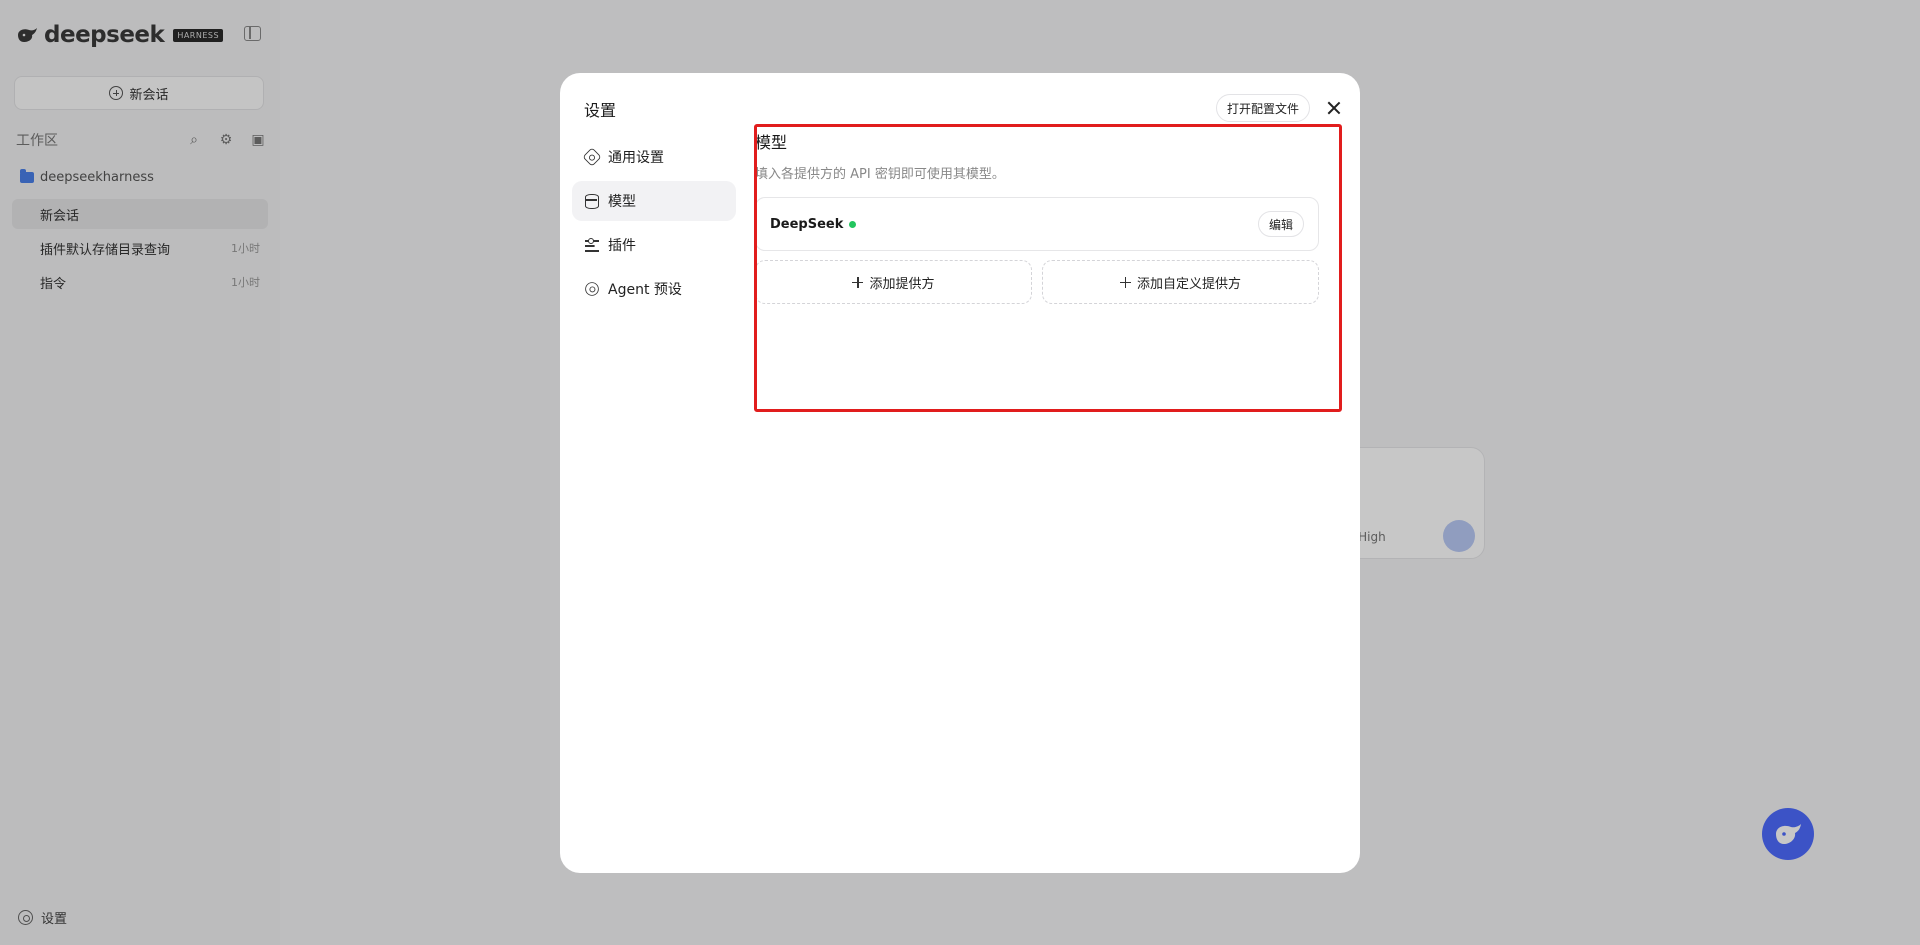  What do you see at coordinates (1334, 108) in the screenshot?
I see `close-icon` at bounding box center [1334, 108].